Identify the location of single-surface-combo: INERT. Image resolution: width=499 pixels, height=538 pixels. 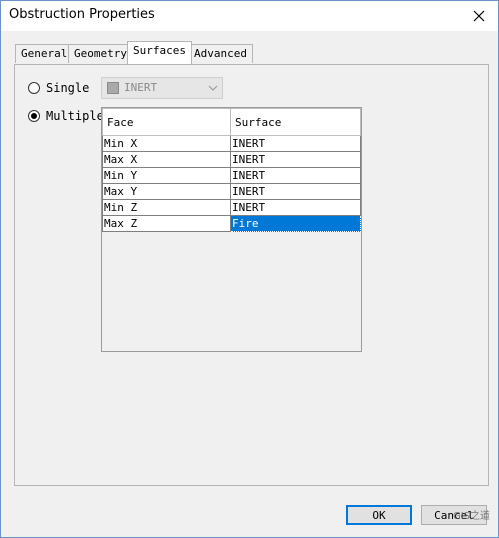
(162, 88).